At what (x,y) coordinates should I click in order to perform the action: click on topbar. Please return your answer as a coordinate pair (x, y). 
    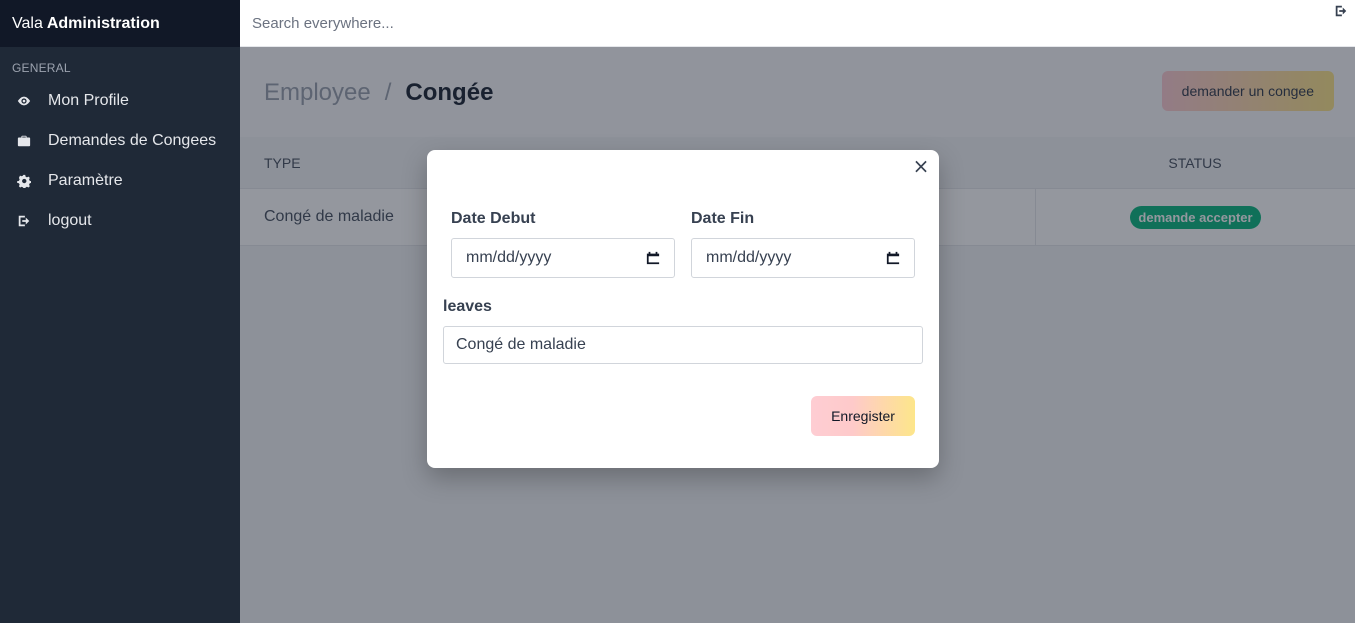
    Looking at the image, I should click on (797, 23).